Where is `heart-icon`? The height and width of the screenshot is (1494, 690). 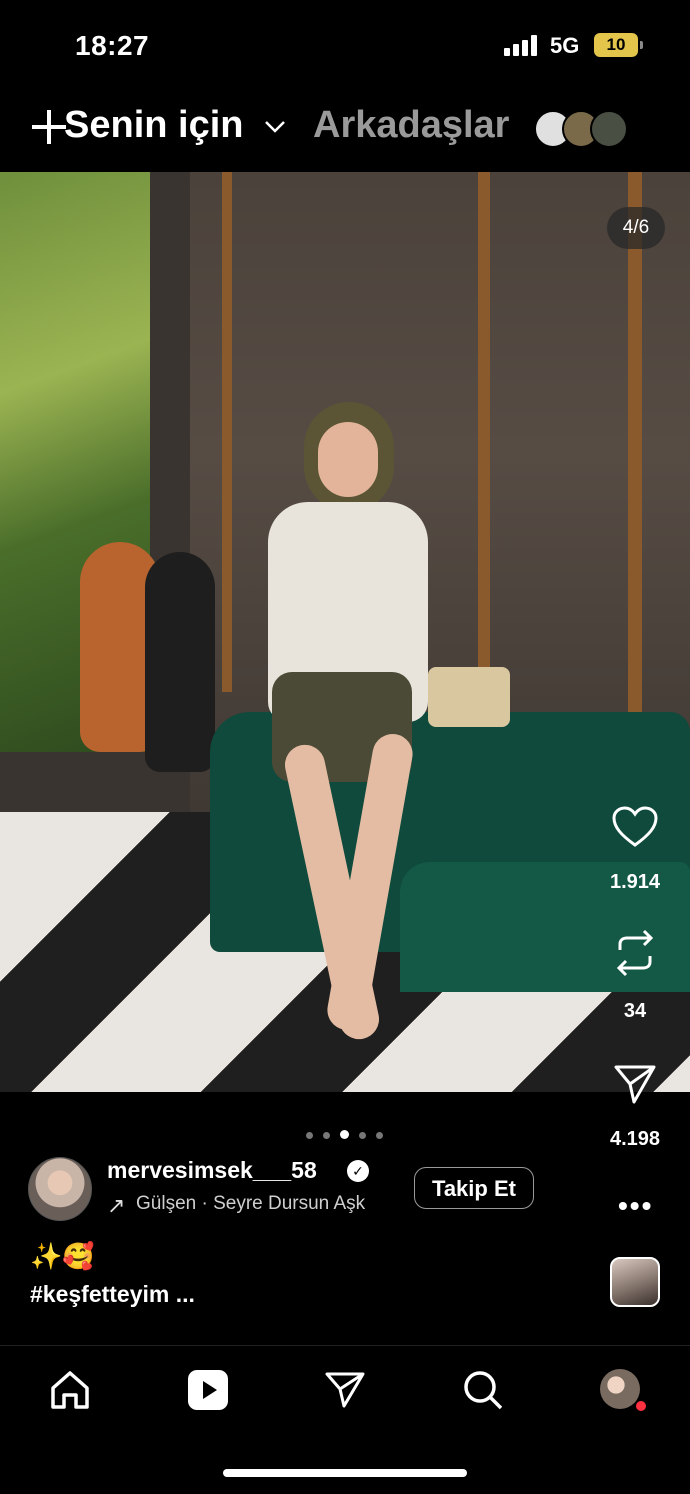
heart-icon is located at coordinates (635, 827).